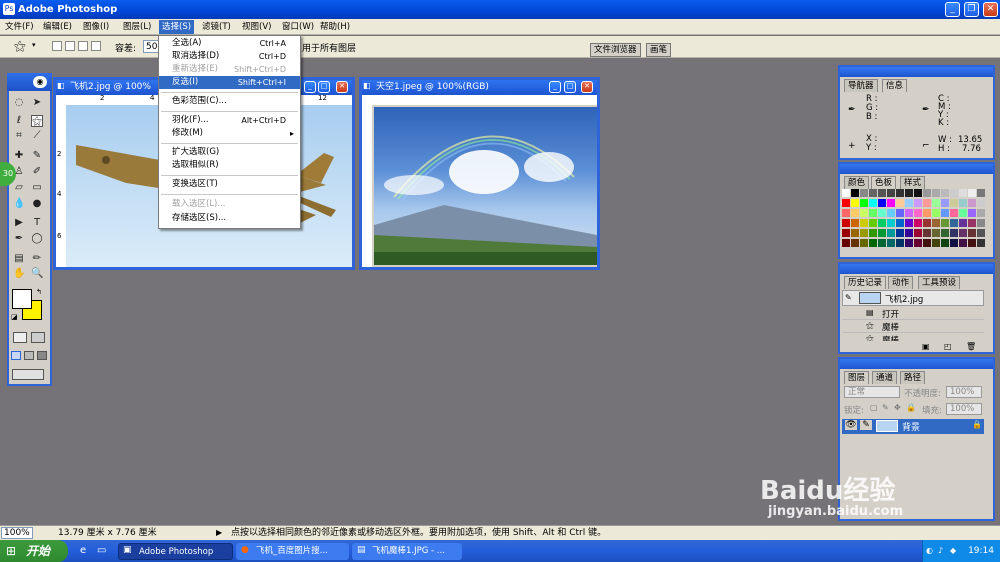  Describe the element at coordinates (19, 188) in the screenshot. I see `eraser-tool-icon: ▱` at that location.